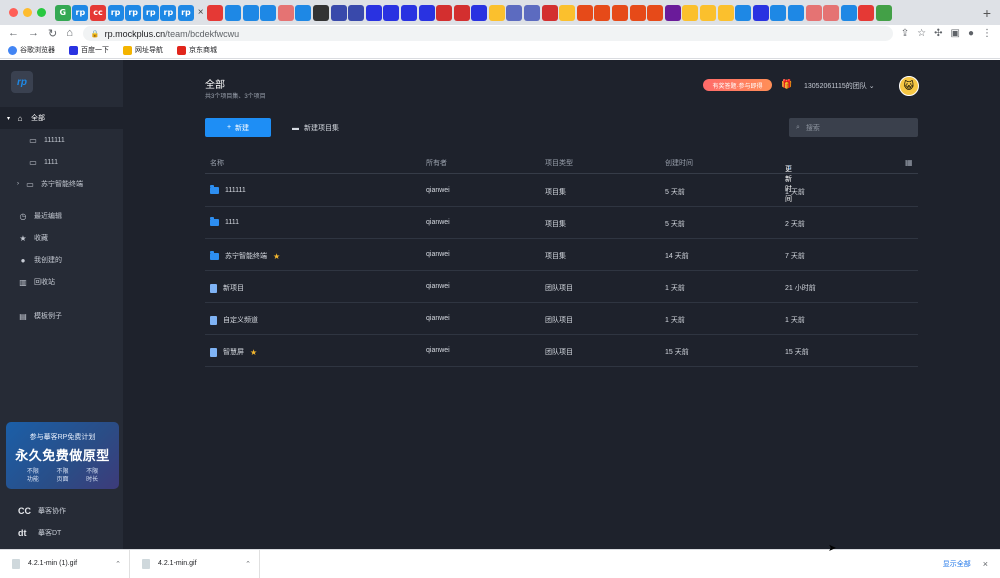  I want to click on close-icon: ×, so click(985, 564).